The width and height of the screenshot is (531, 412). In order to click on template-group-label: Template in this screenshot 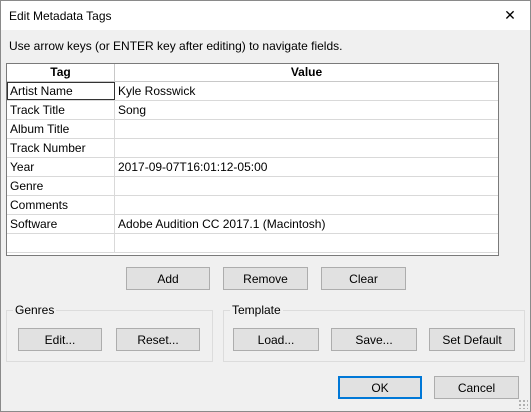, I will do `click(256, 310)`.